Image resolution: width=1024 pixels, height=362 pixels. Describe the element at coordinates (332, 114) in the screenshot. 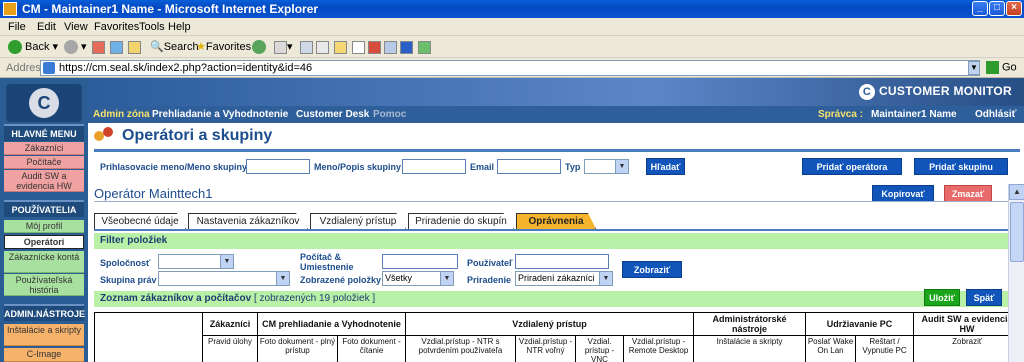

I see `nav-customer-desk: Customer Desk` at that location.